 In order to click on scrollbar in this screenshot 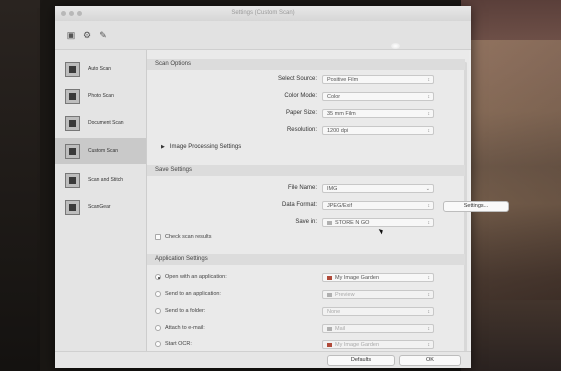, I will do `click(465, 212)`.